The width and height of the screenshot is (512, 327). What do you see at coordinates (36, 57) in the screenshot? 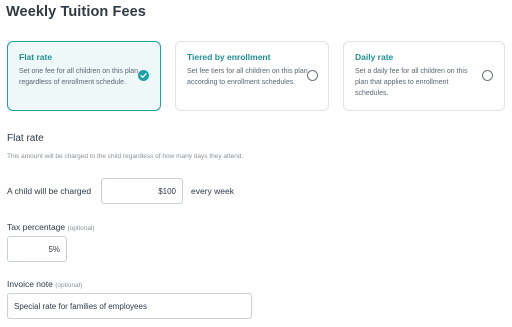
I see `plan-title: Flat rate` at bounding box center [36, 57].